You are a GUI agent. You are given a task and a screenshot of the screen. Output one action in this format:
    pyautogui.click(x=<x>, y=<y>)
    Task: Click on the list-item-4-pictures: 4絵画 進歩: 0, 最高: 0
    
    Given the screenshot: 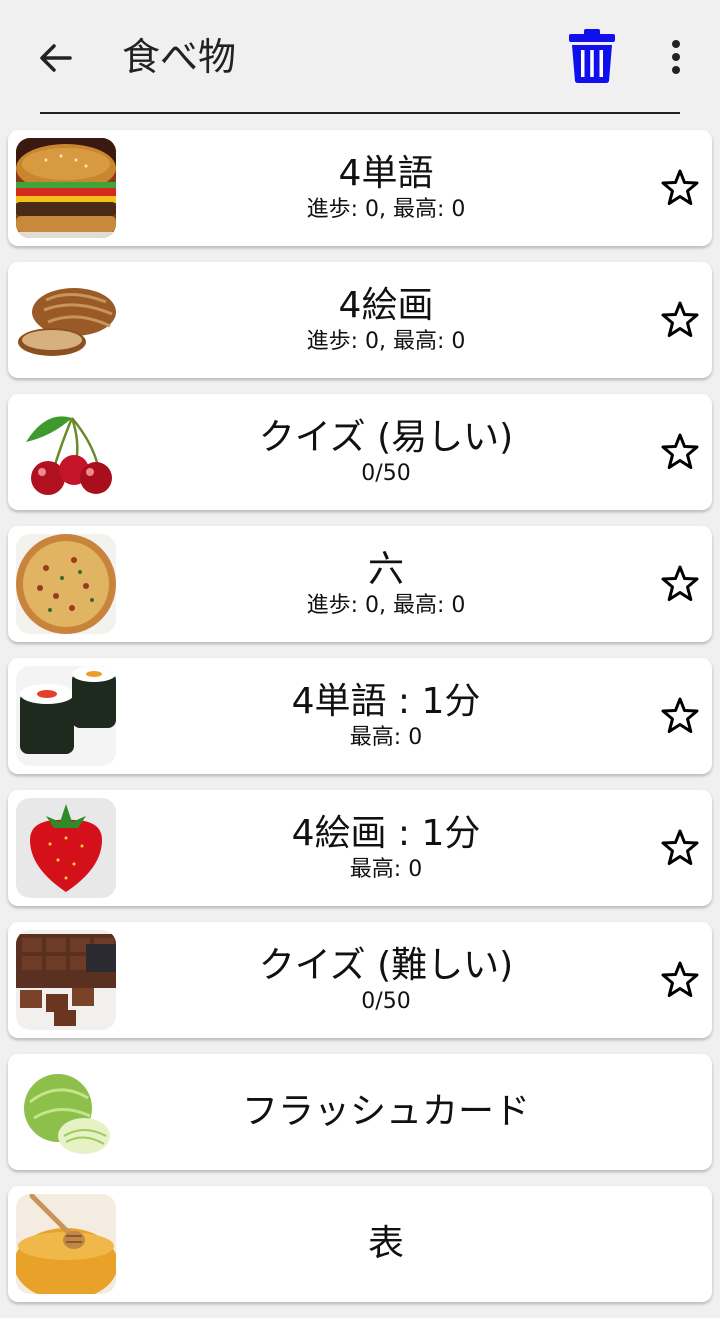 What is the action you would take?
    pyautogui.click(x=360, y=320)
    